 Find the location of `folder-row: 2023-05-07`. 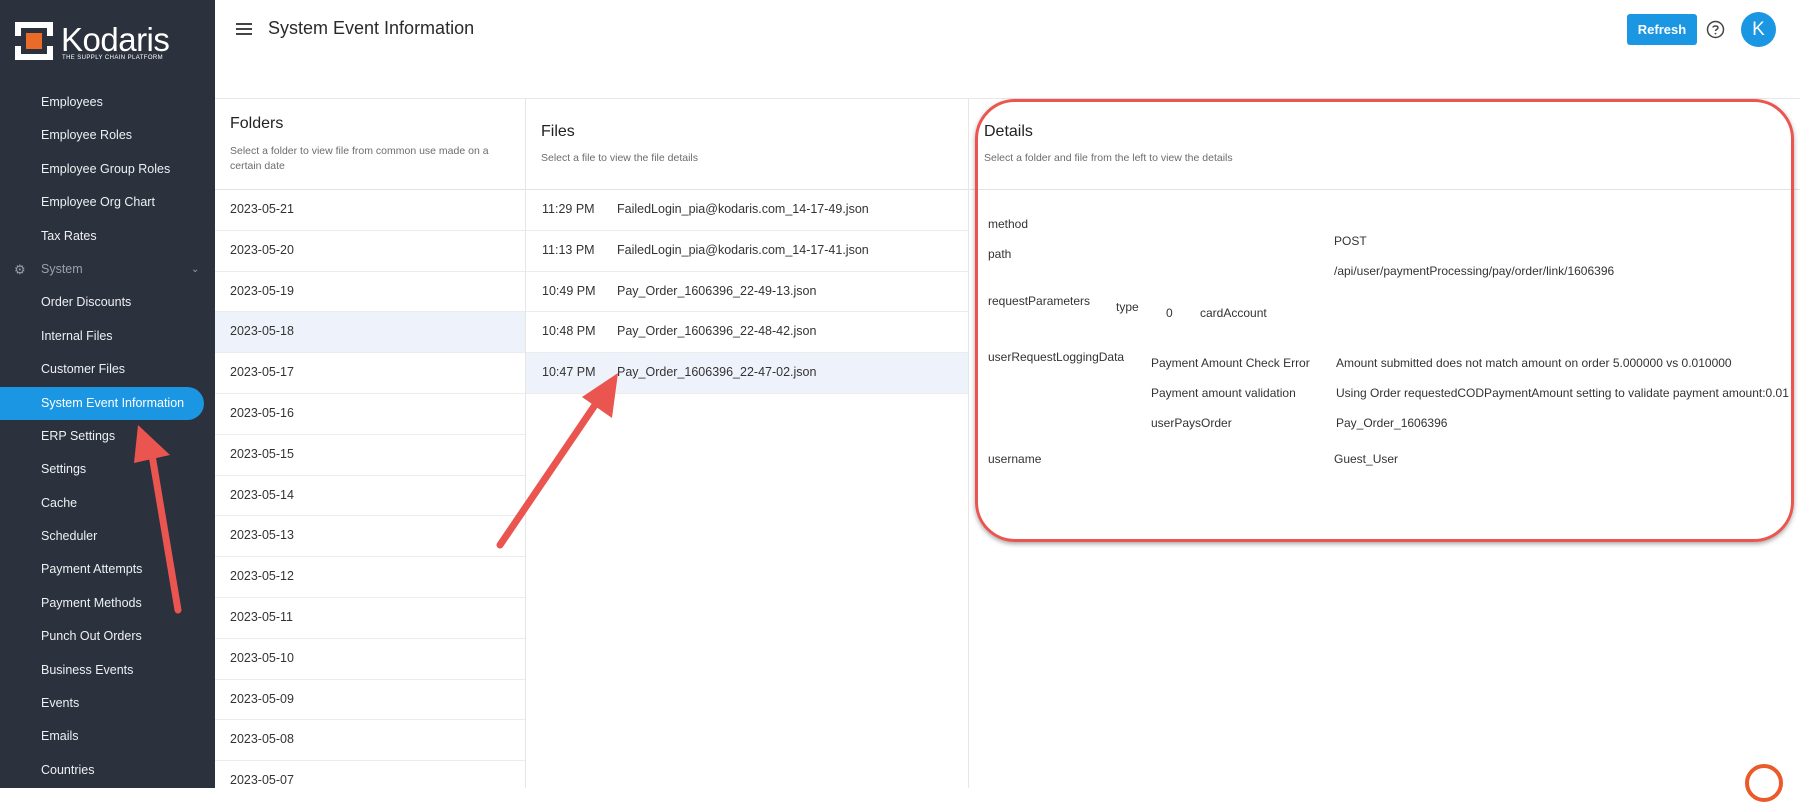

folder-row: 2023-05-07 is located at coordinates (370, 774).